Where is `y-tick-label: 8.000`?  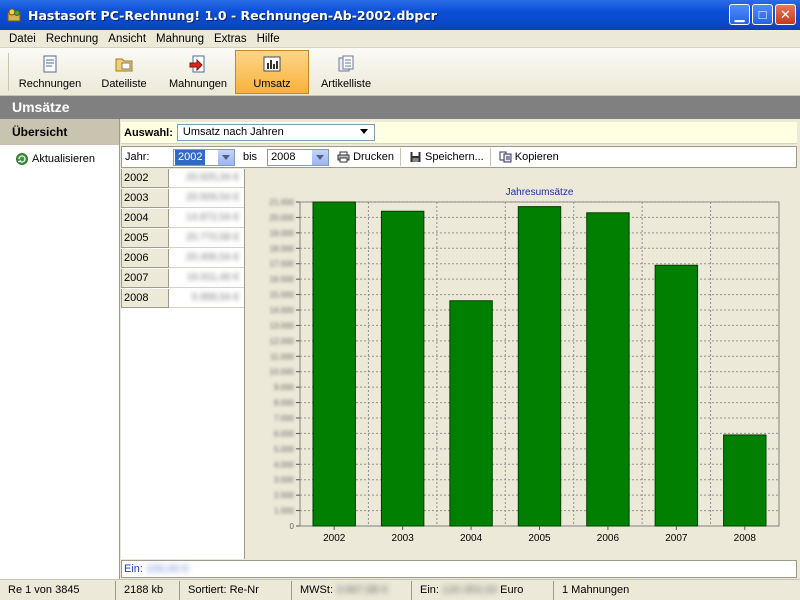 y-tick-label: 8.000 is located at coordinates (284, 403).